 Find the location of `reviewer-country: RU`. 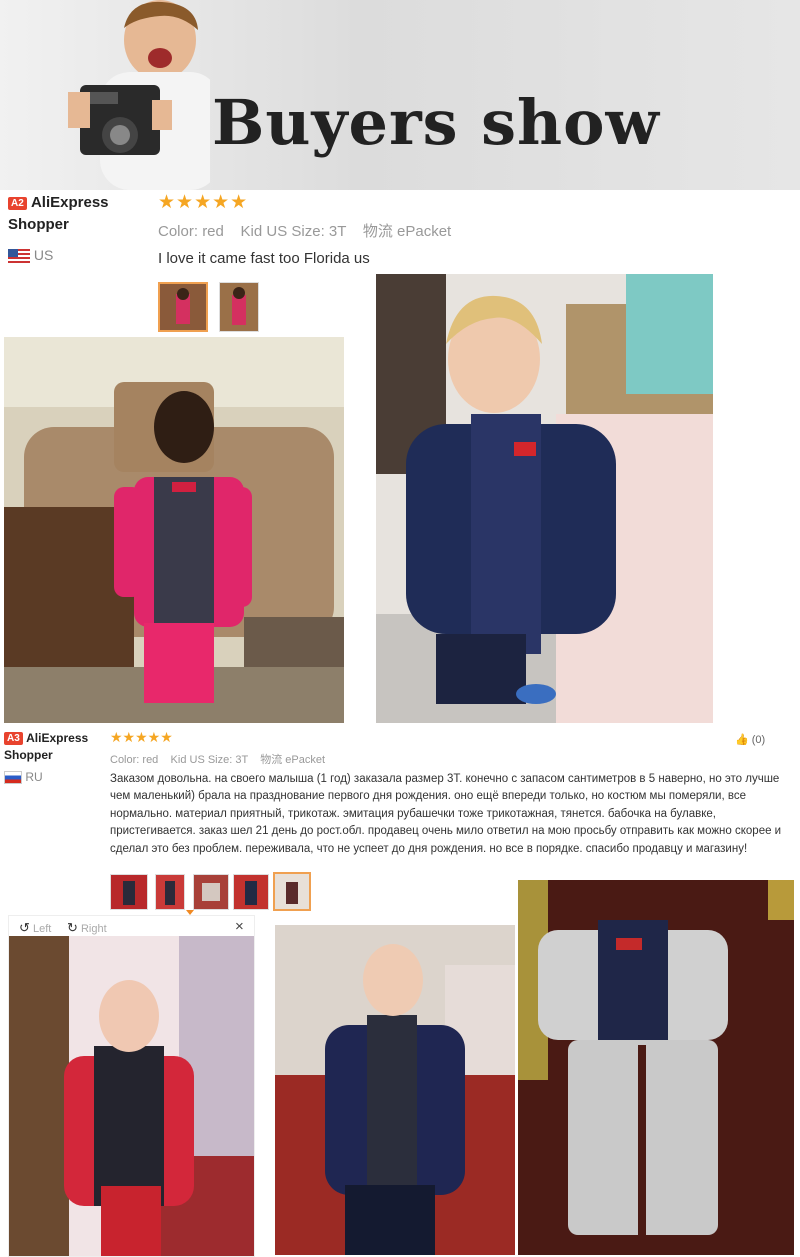

reviewer-country: RU is located at coordinates (23, 777).